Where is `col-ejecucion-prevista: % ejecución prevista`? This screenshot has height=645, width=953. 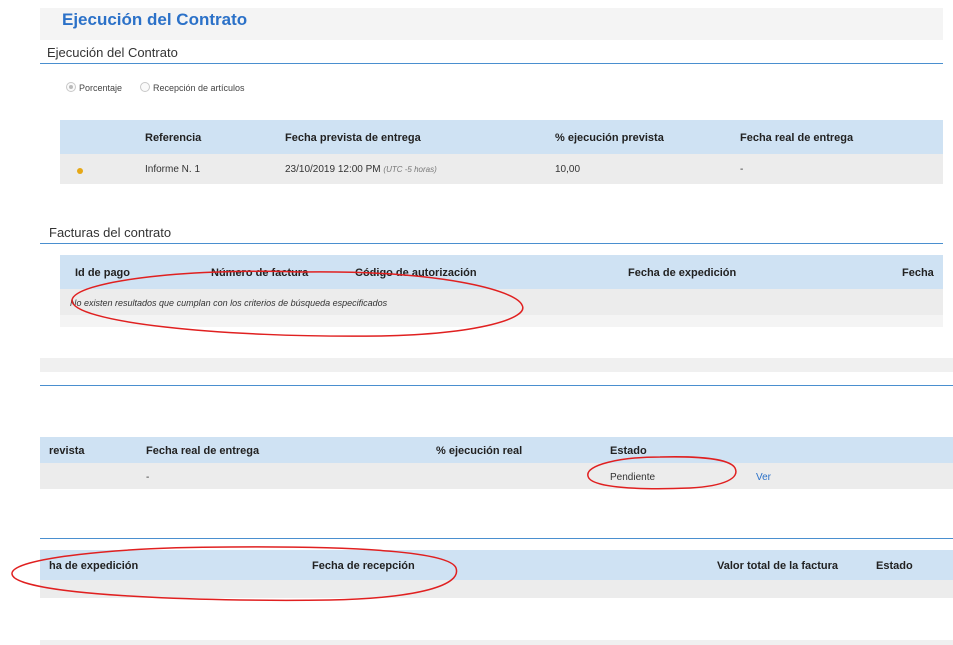 col-ejecucion-prevista: % ejecución prevista is located at coordinates (609, 138).